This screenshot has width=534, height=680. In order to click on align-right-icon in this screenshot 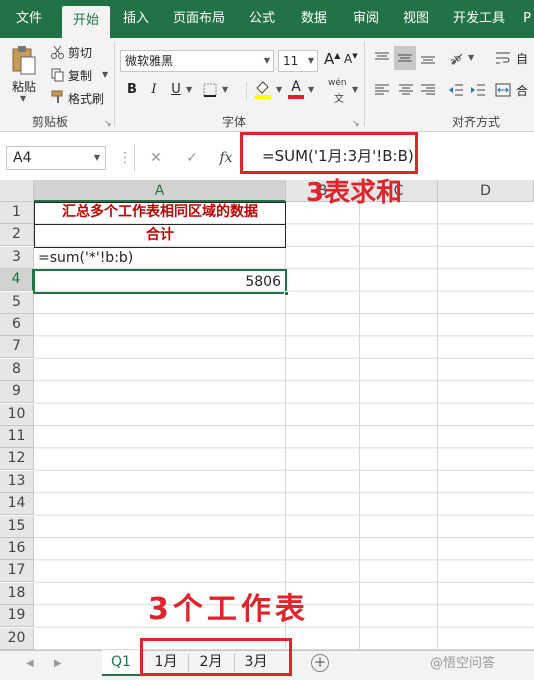, I will do `click(428, 90)`.